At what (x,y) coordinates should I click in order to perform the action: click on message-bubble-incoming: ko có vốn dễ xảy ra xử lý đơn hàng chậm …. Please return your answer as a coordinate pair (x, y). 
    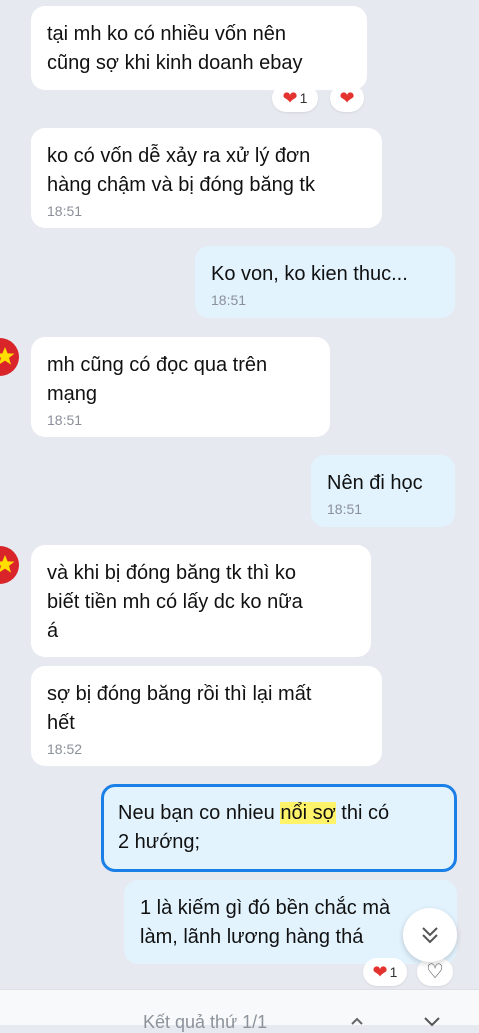
    Looking at the image, I should click on (206, 178).